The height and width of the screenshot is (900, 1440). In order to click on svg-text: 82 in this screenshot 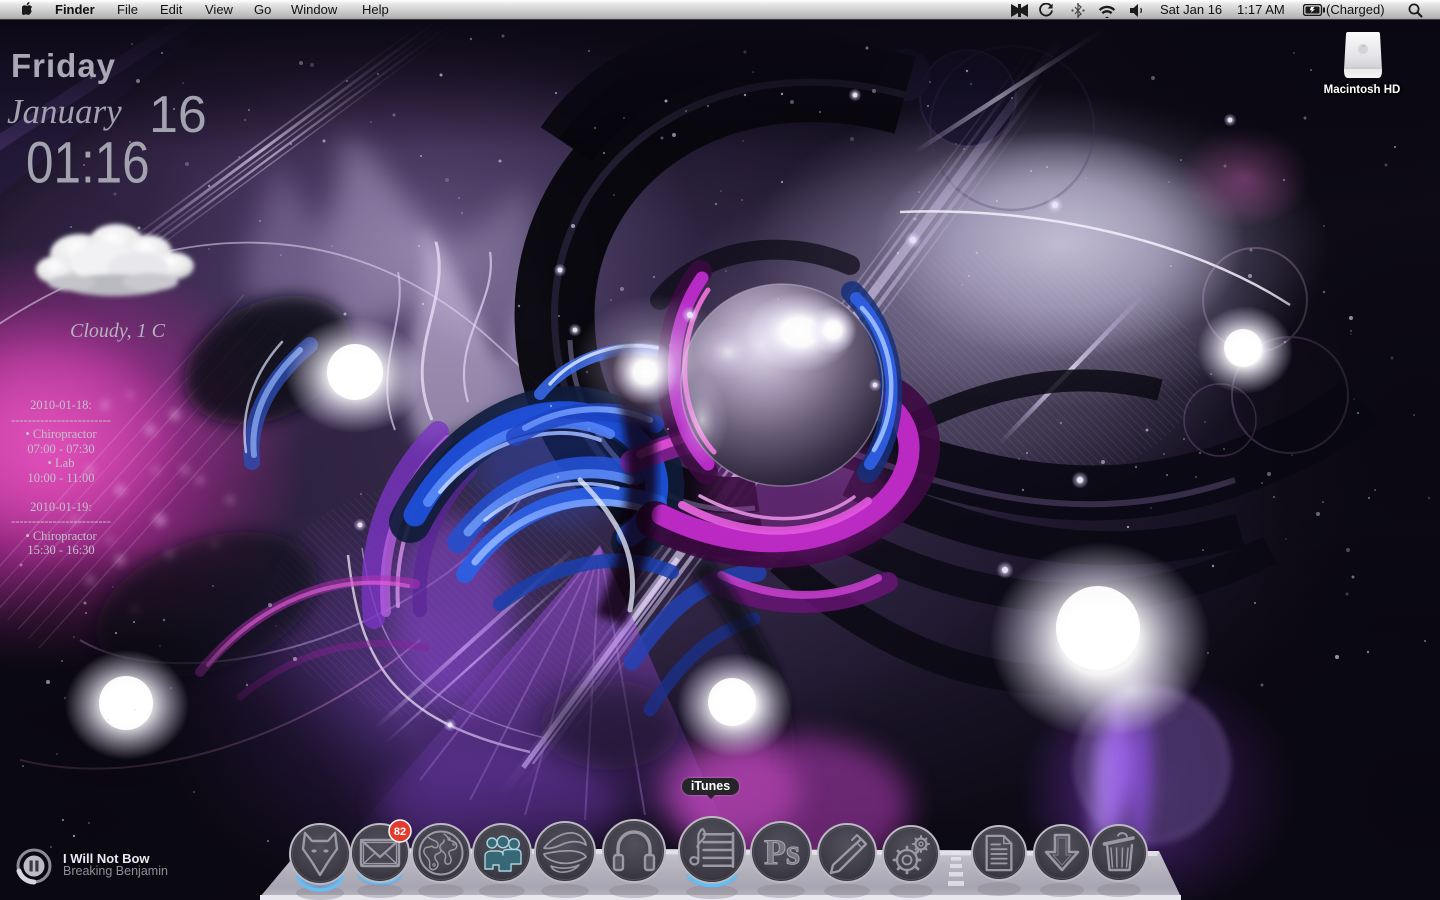, I will do `click(400, 832)`.